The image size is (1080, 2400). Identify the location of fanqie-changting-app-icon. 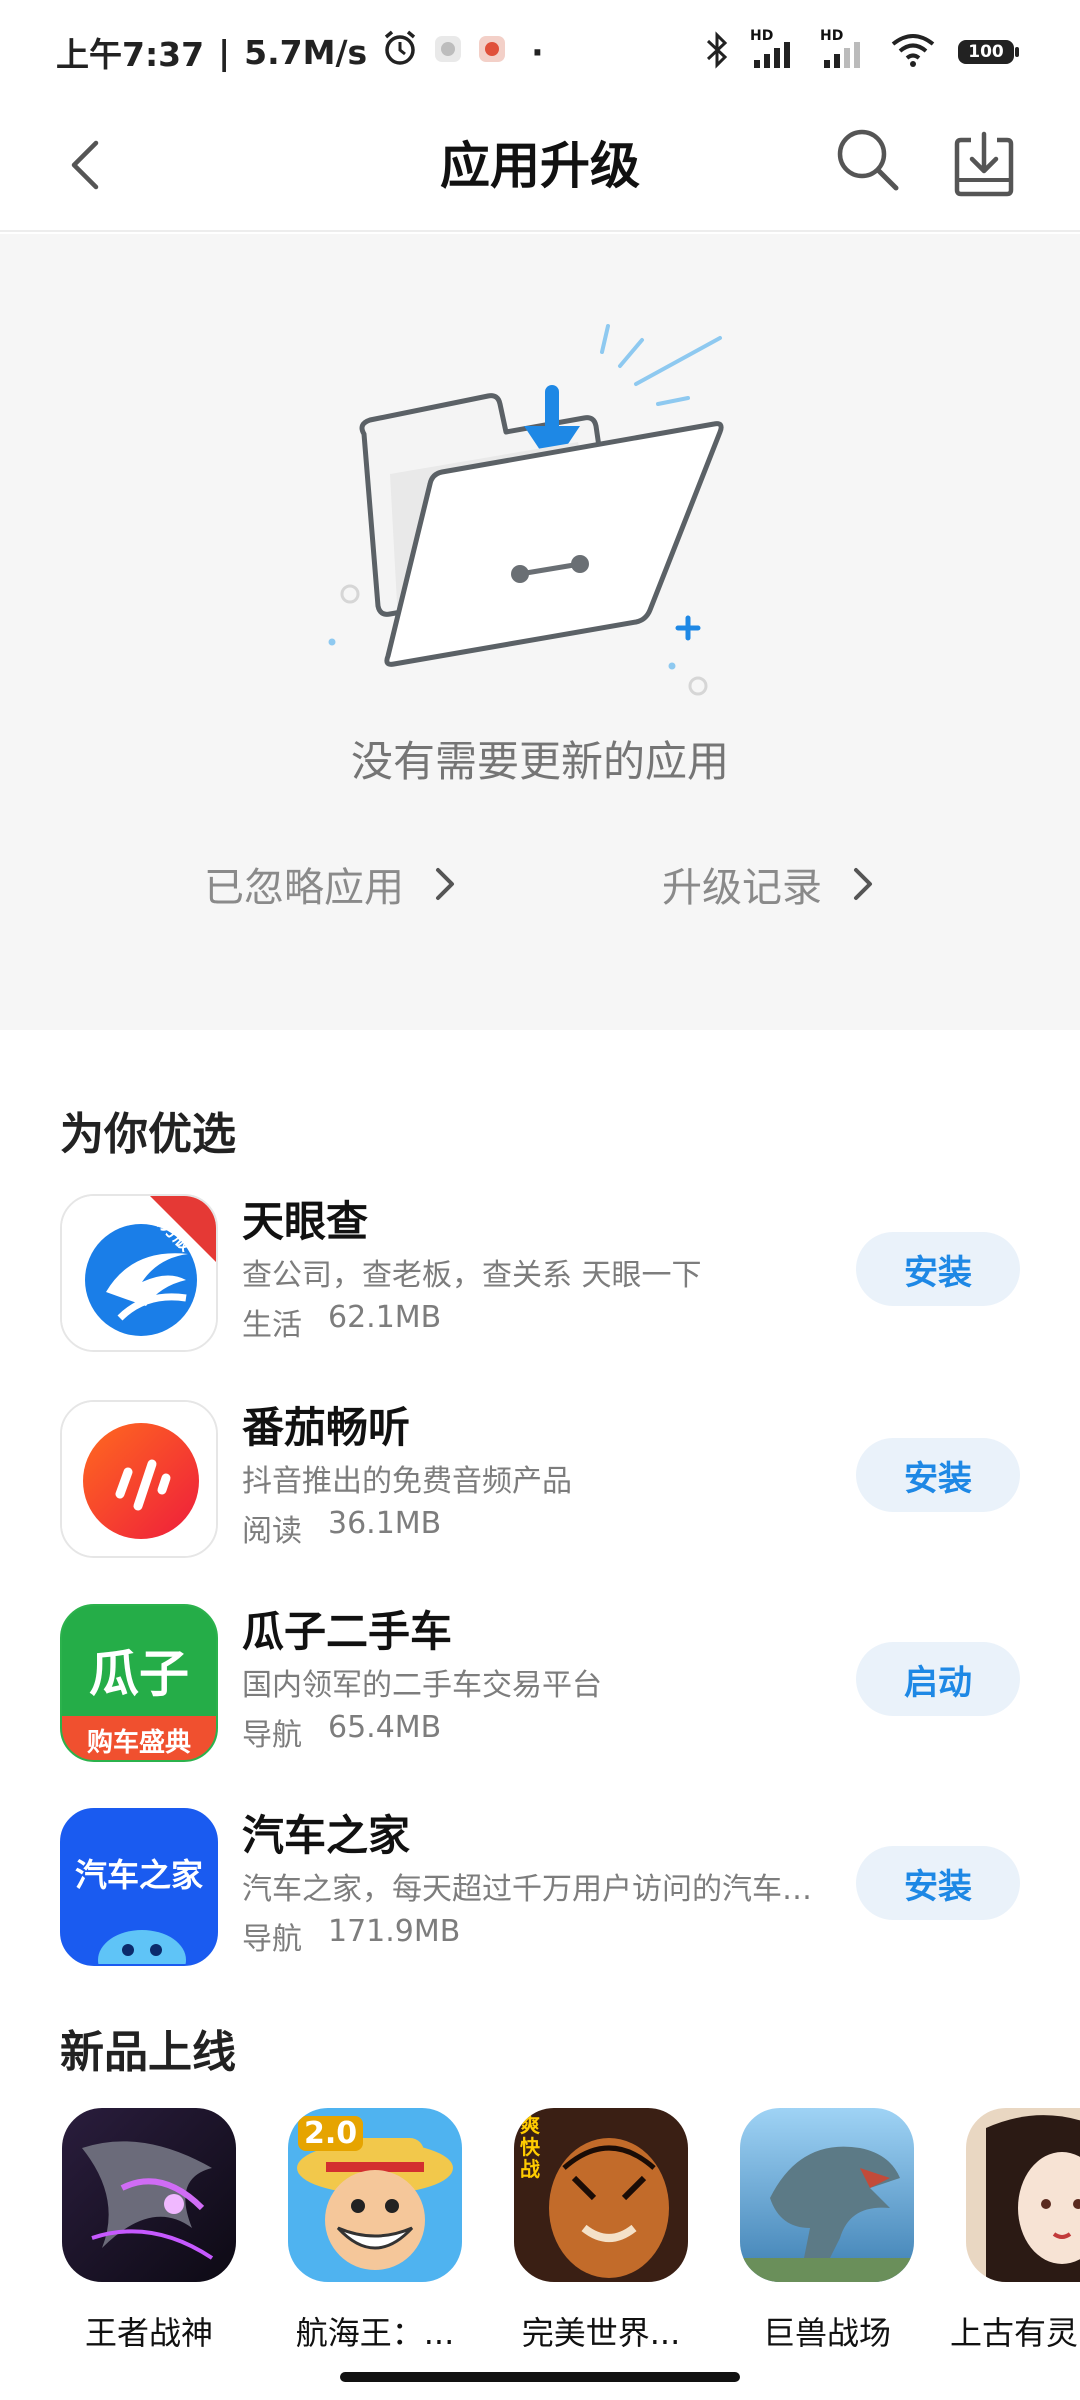
(139, 1479).